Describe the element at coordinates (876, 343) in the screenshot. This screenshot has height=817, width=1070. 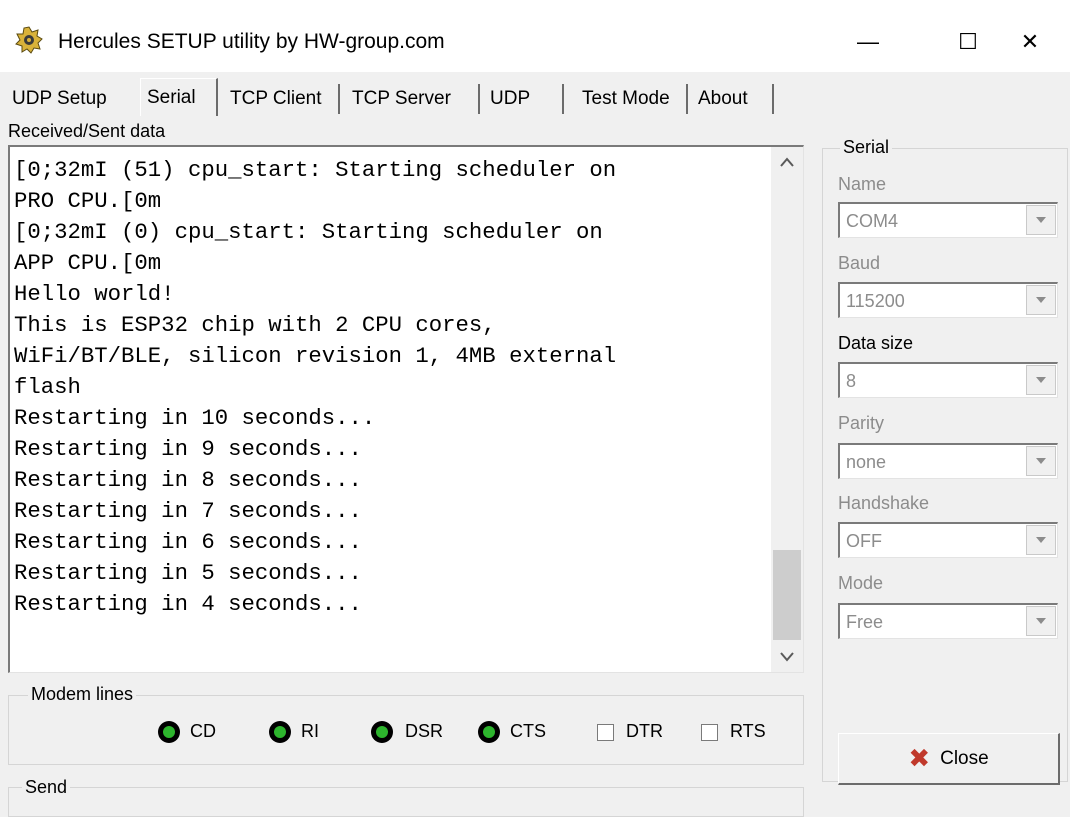
I see `data-size-label: Data size` at that location.